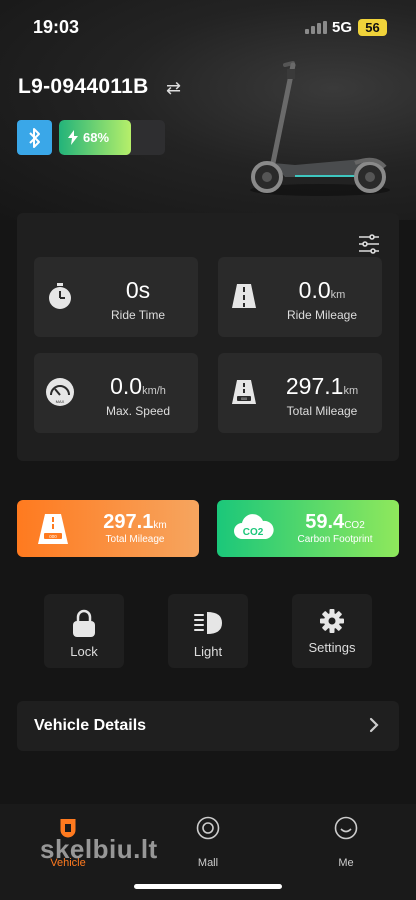 Image resolution: width=416 pixels, height=900 pixels. What do you see at coordinates (84, 651) in the screenshot?
I see `lock-label: Lock` at bounding box center [84, 651].